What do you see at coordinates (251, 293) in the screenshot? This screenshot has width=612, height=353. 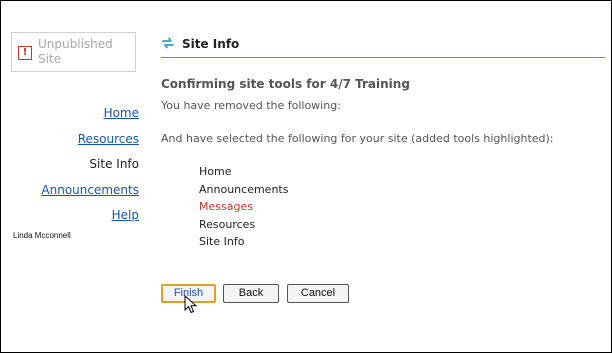 I see `back-button: Back` at bounding box center [251, 293].